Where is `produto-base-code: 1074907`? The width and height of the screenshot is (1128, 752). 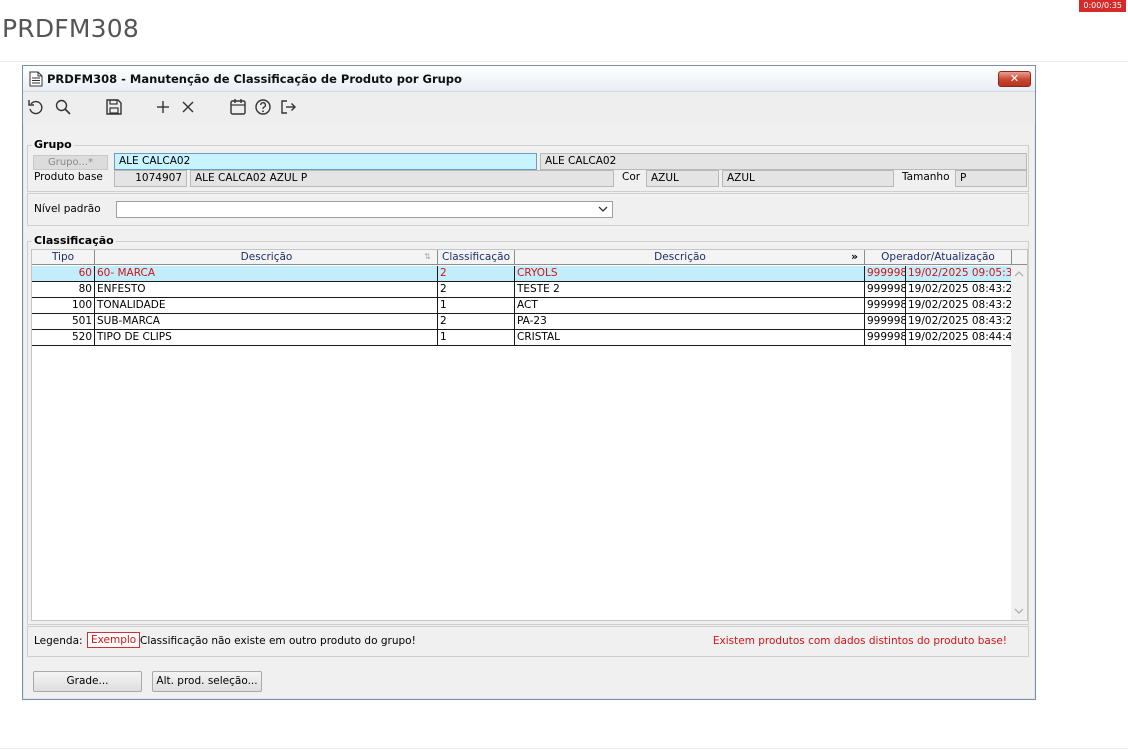 produto-base-code: 1074907 is located at coordinates (150, 178).